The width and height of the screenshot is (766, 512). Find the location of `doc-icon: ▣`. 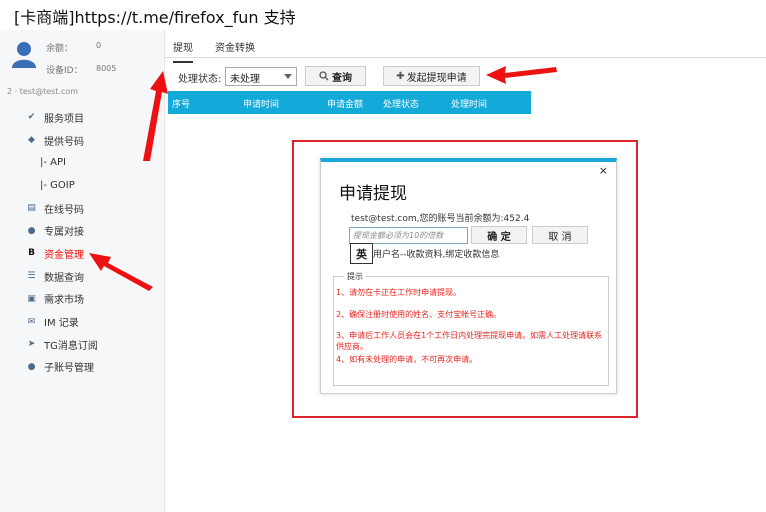

doc-icon: ▣ is located at coordinates (31, 298).